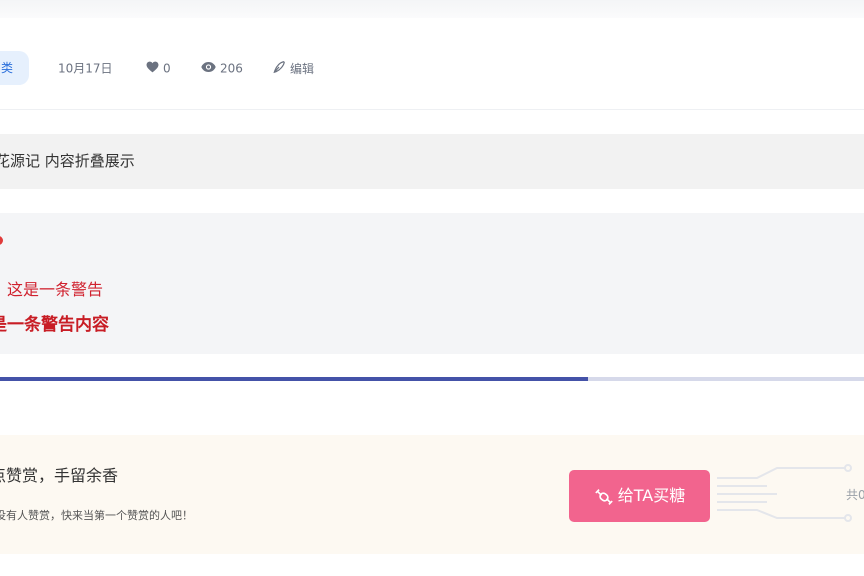 This screenshot has width=864, height=576. I want to click on heart-icon, so click(152, 69).